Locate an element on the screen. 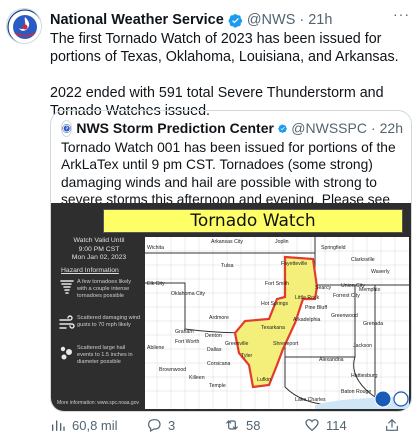 The image size is (420, 436). svg-text: Waverly is located at coordinates (380, 272).